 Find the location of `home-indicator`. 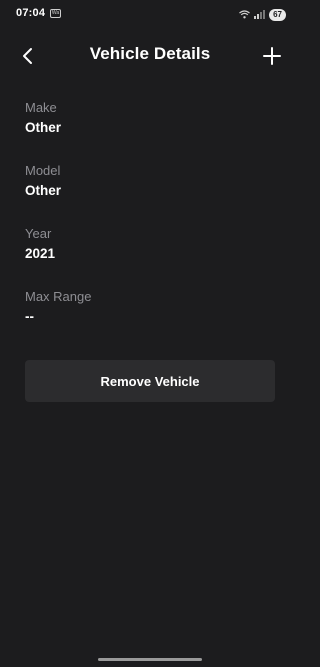

home-indicator is located at coordinates (150, 659).